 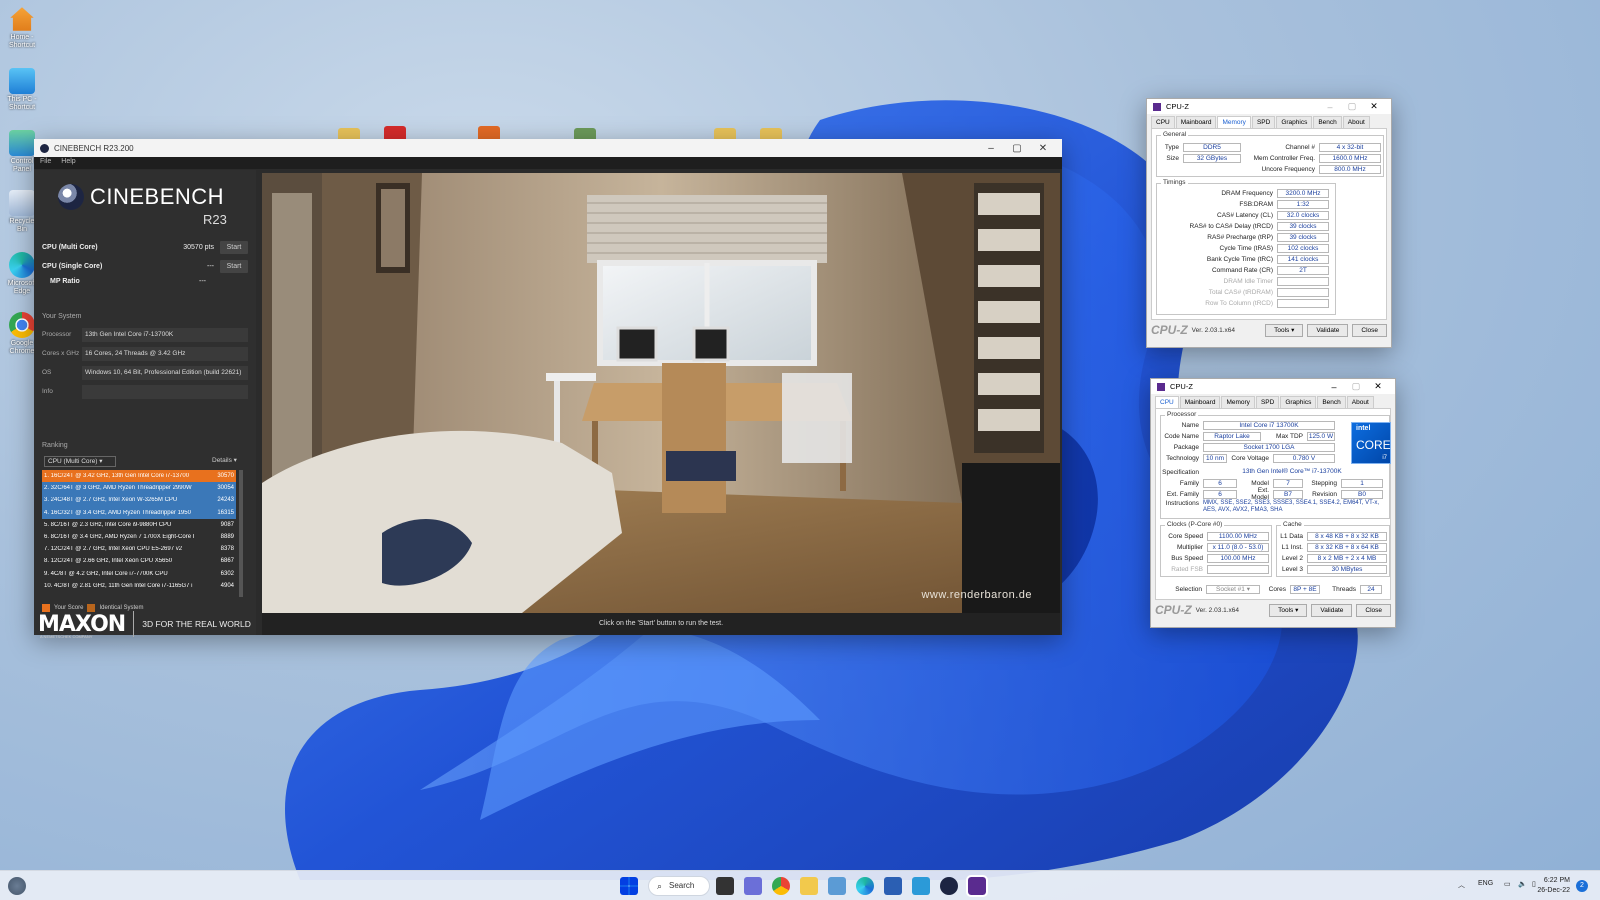 What do you see at coordinates (241, 533) in the screenshot?
I see `ranking-scrollbar` at bounding box center [241, 533].